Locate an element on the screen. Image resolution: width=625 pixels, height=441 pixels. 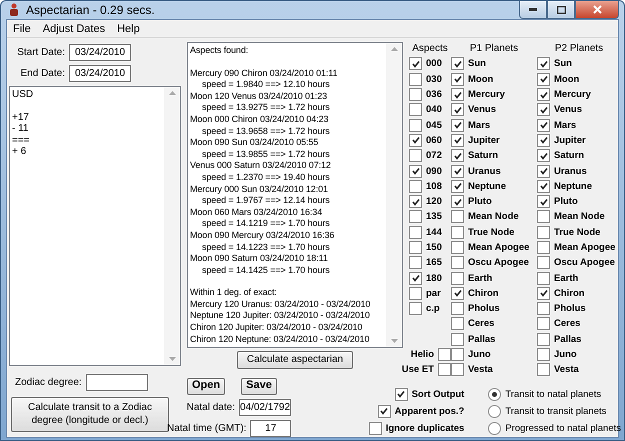
checkbox-label: 165 is located at coordinates (434, 262).